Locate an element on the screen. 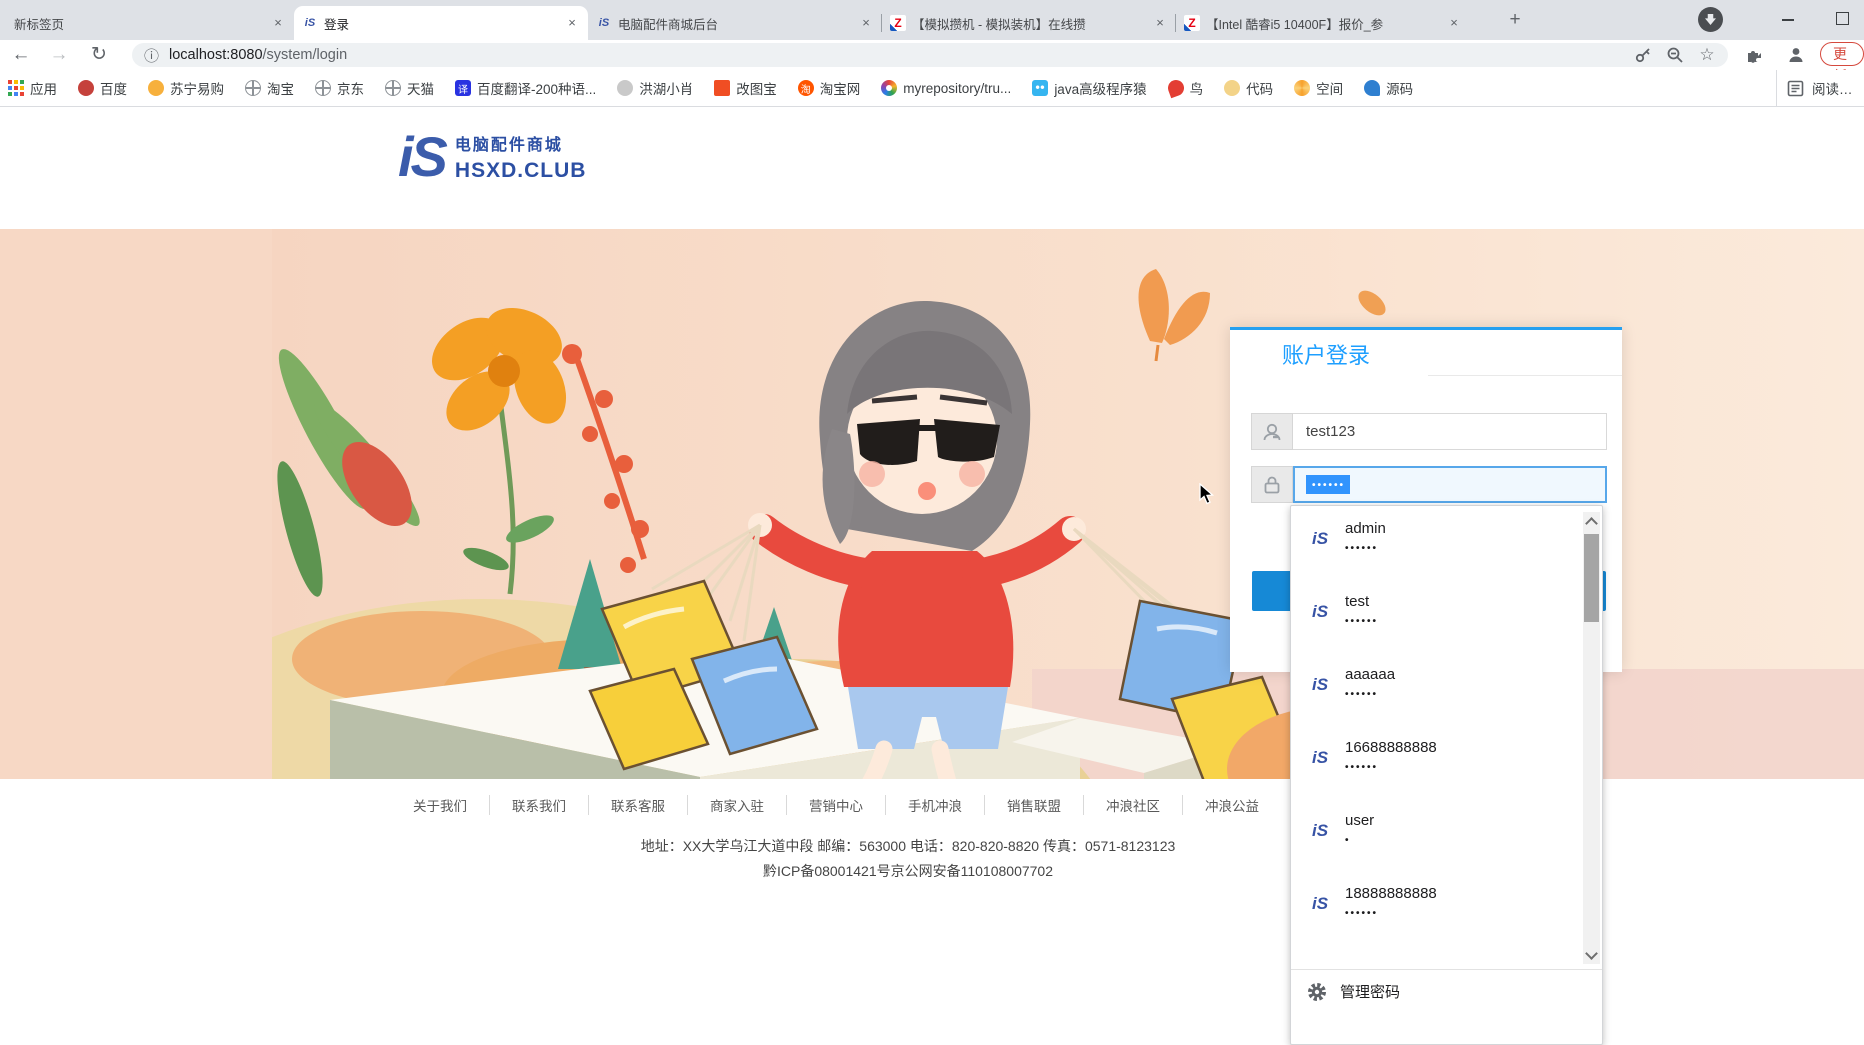 The width and height of the screenshot is (1864, 1045). password-key-icon is located at coordinates (1643, 55).